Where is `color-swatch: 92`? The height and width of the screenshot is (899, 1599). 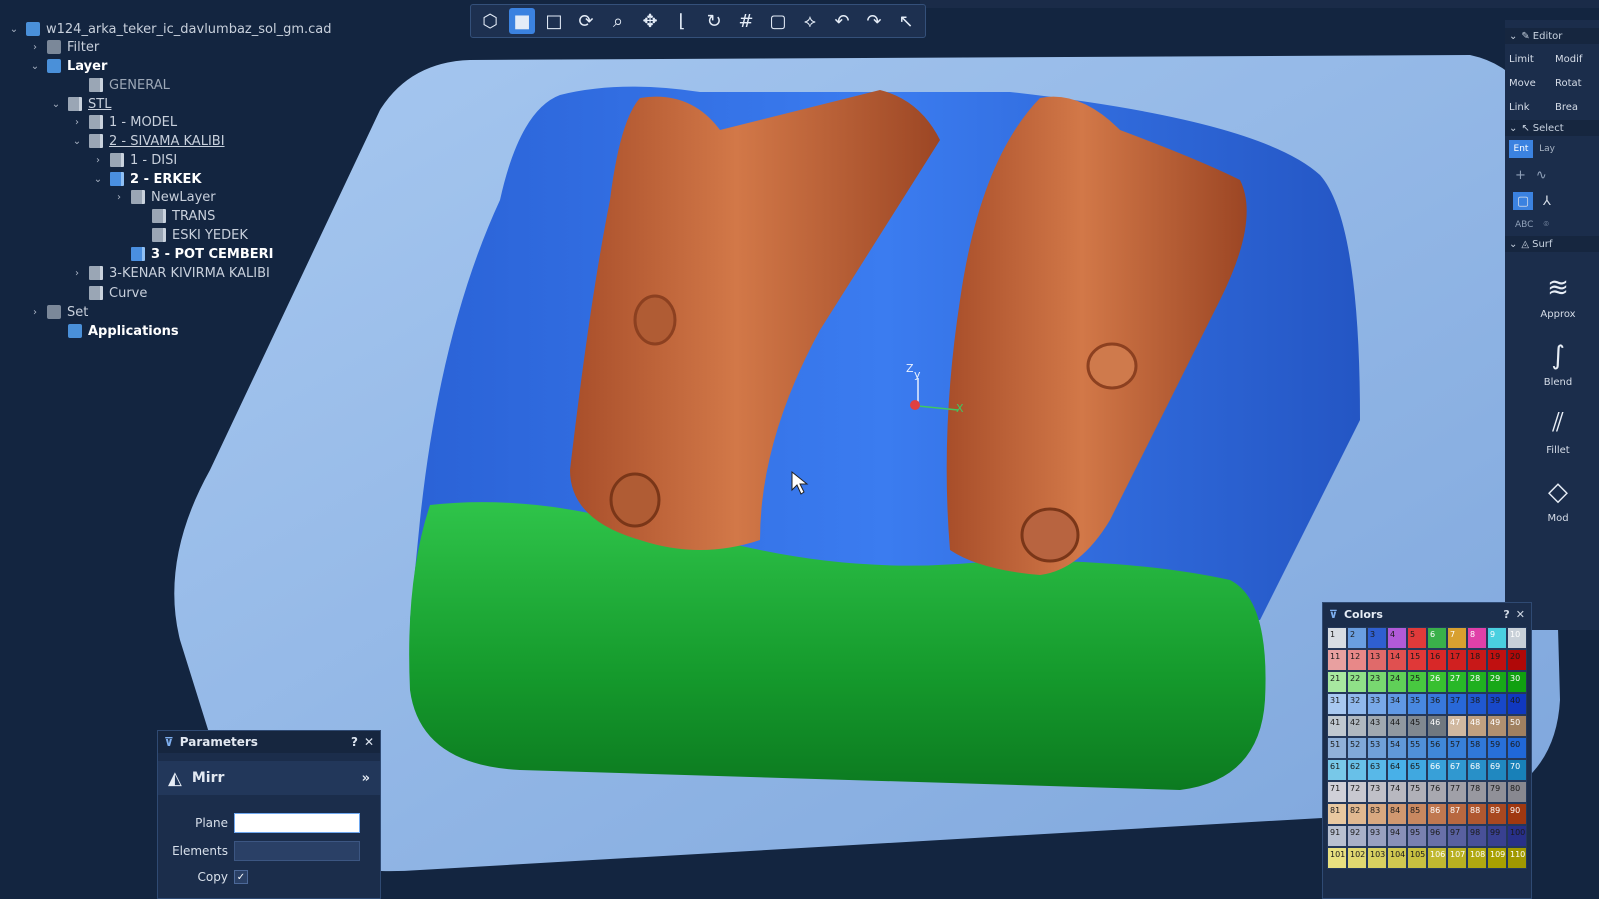 color-swatch: 92 is located at coordinates (1357, 836).